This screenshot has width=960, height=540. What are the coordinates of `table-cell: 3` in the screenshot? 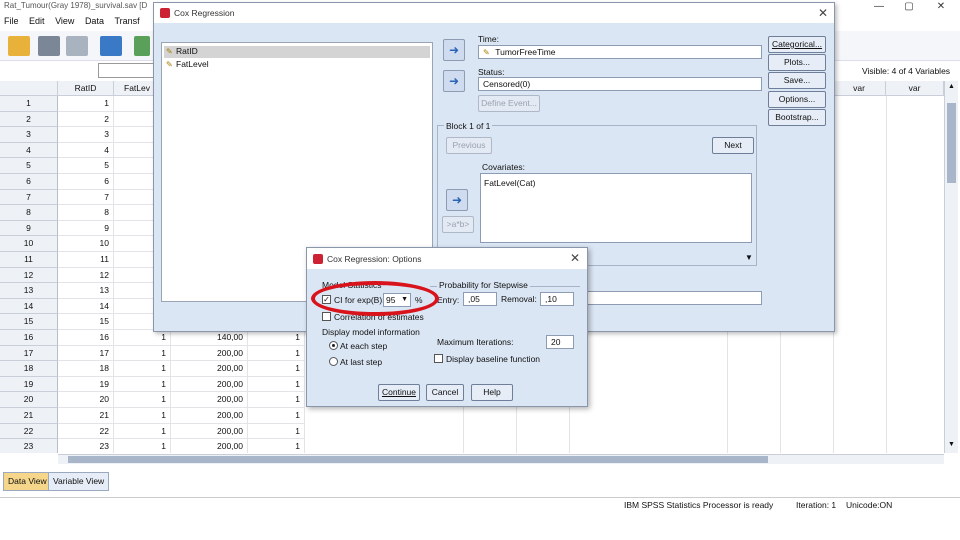 It's located at (86, 135).